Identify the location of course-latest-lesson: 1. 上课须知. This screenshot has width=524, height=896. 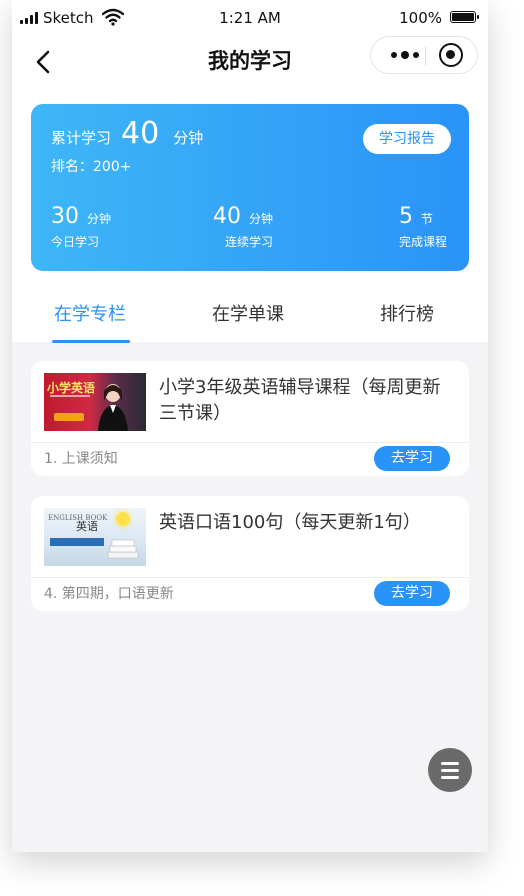
(81, 459).